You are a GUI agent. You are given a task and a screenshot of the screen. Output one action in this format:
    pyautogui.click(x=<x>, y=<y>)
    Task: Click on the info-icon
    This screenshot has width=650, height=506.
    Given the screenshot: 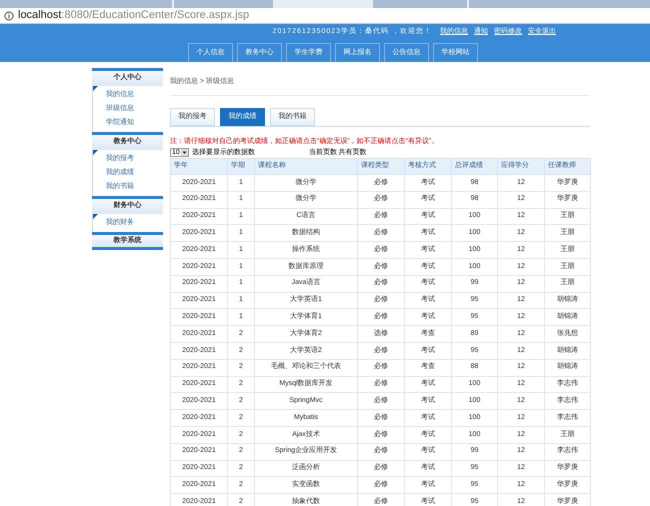 What is the action you would take?
    pyautogui.click(x=9, y=15)
    